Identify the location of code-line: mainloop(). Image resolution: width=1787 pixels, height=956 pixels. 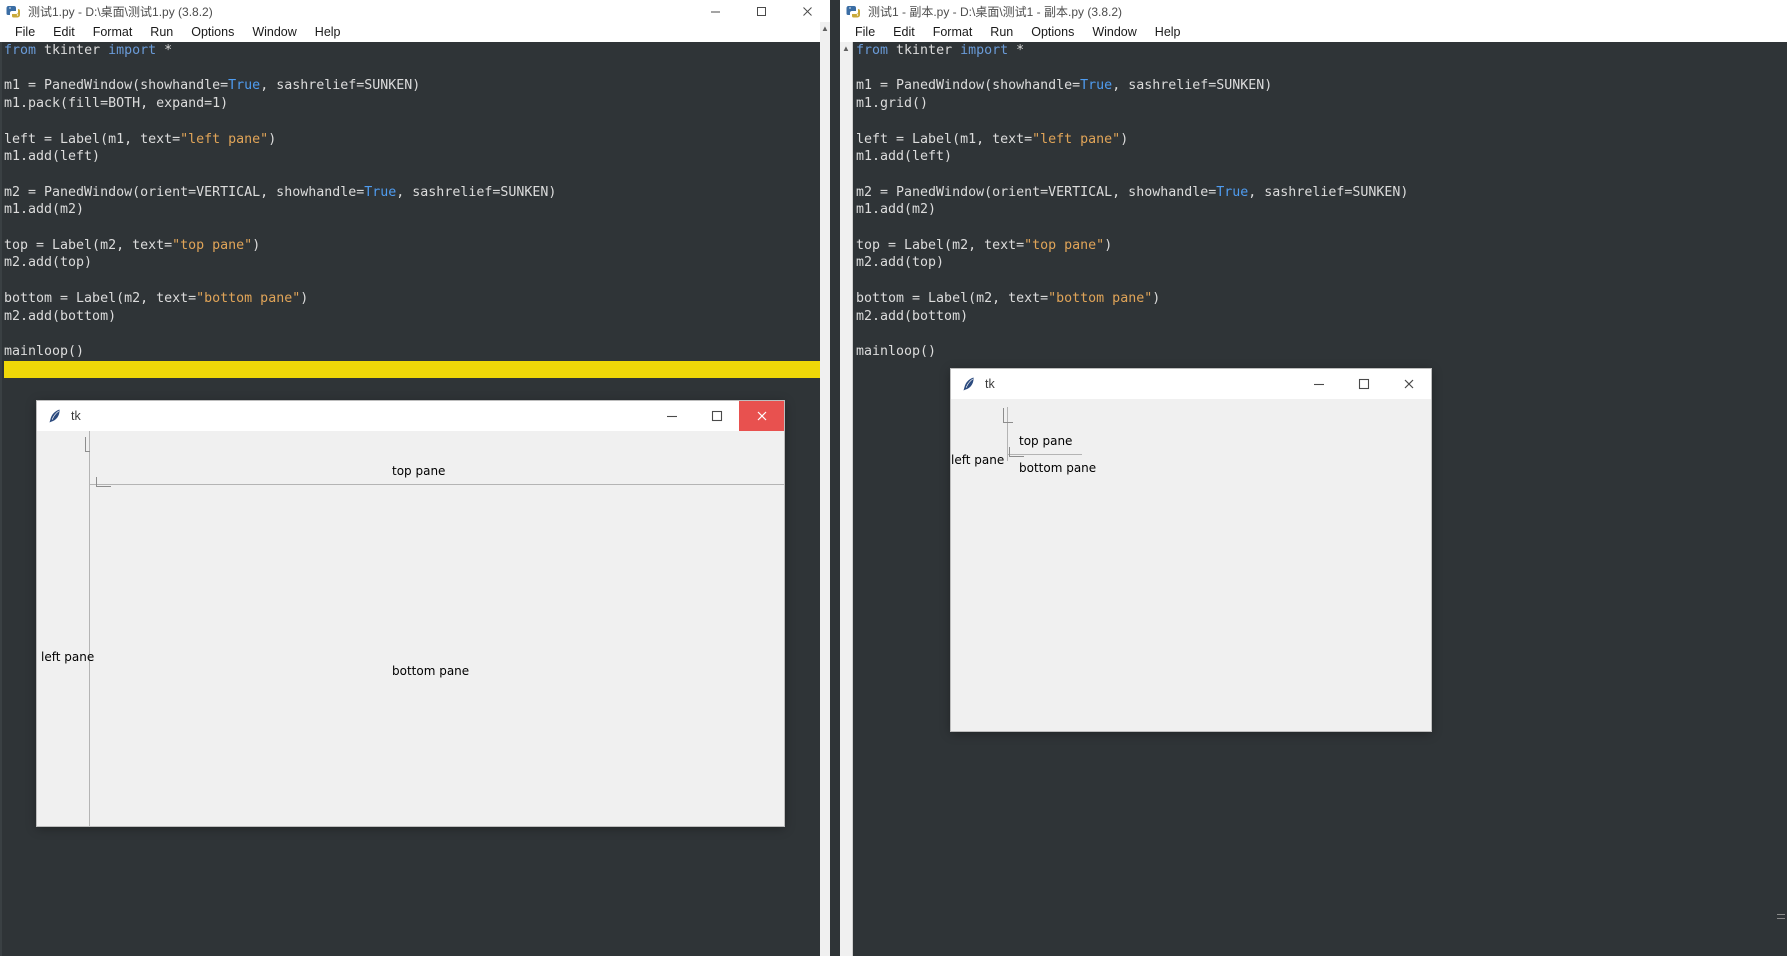
(1321, 352).